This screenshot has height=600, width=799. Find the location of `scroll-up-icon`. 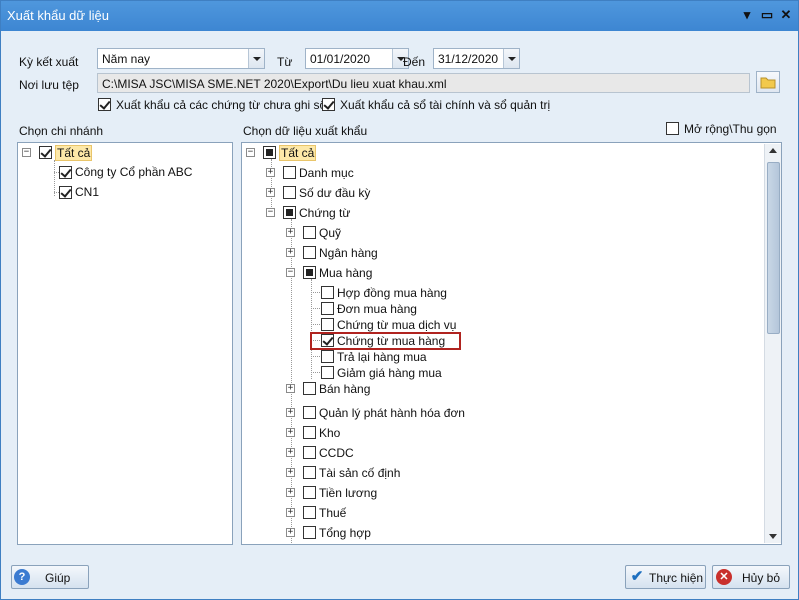

scroll-up-icon is located at coordinates (773, 150).